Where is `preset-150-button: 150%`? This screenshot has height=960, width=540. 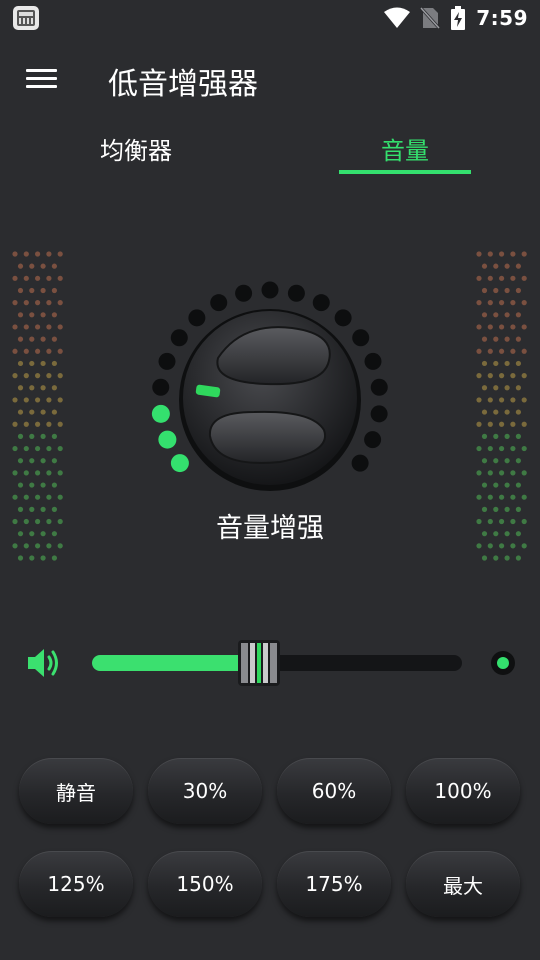
preset-150-button: 150% is located at coordinates (205, 884).